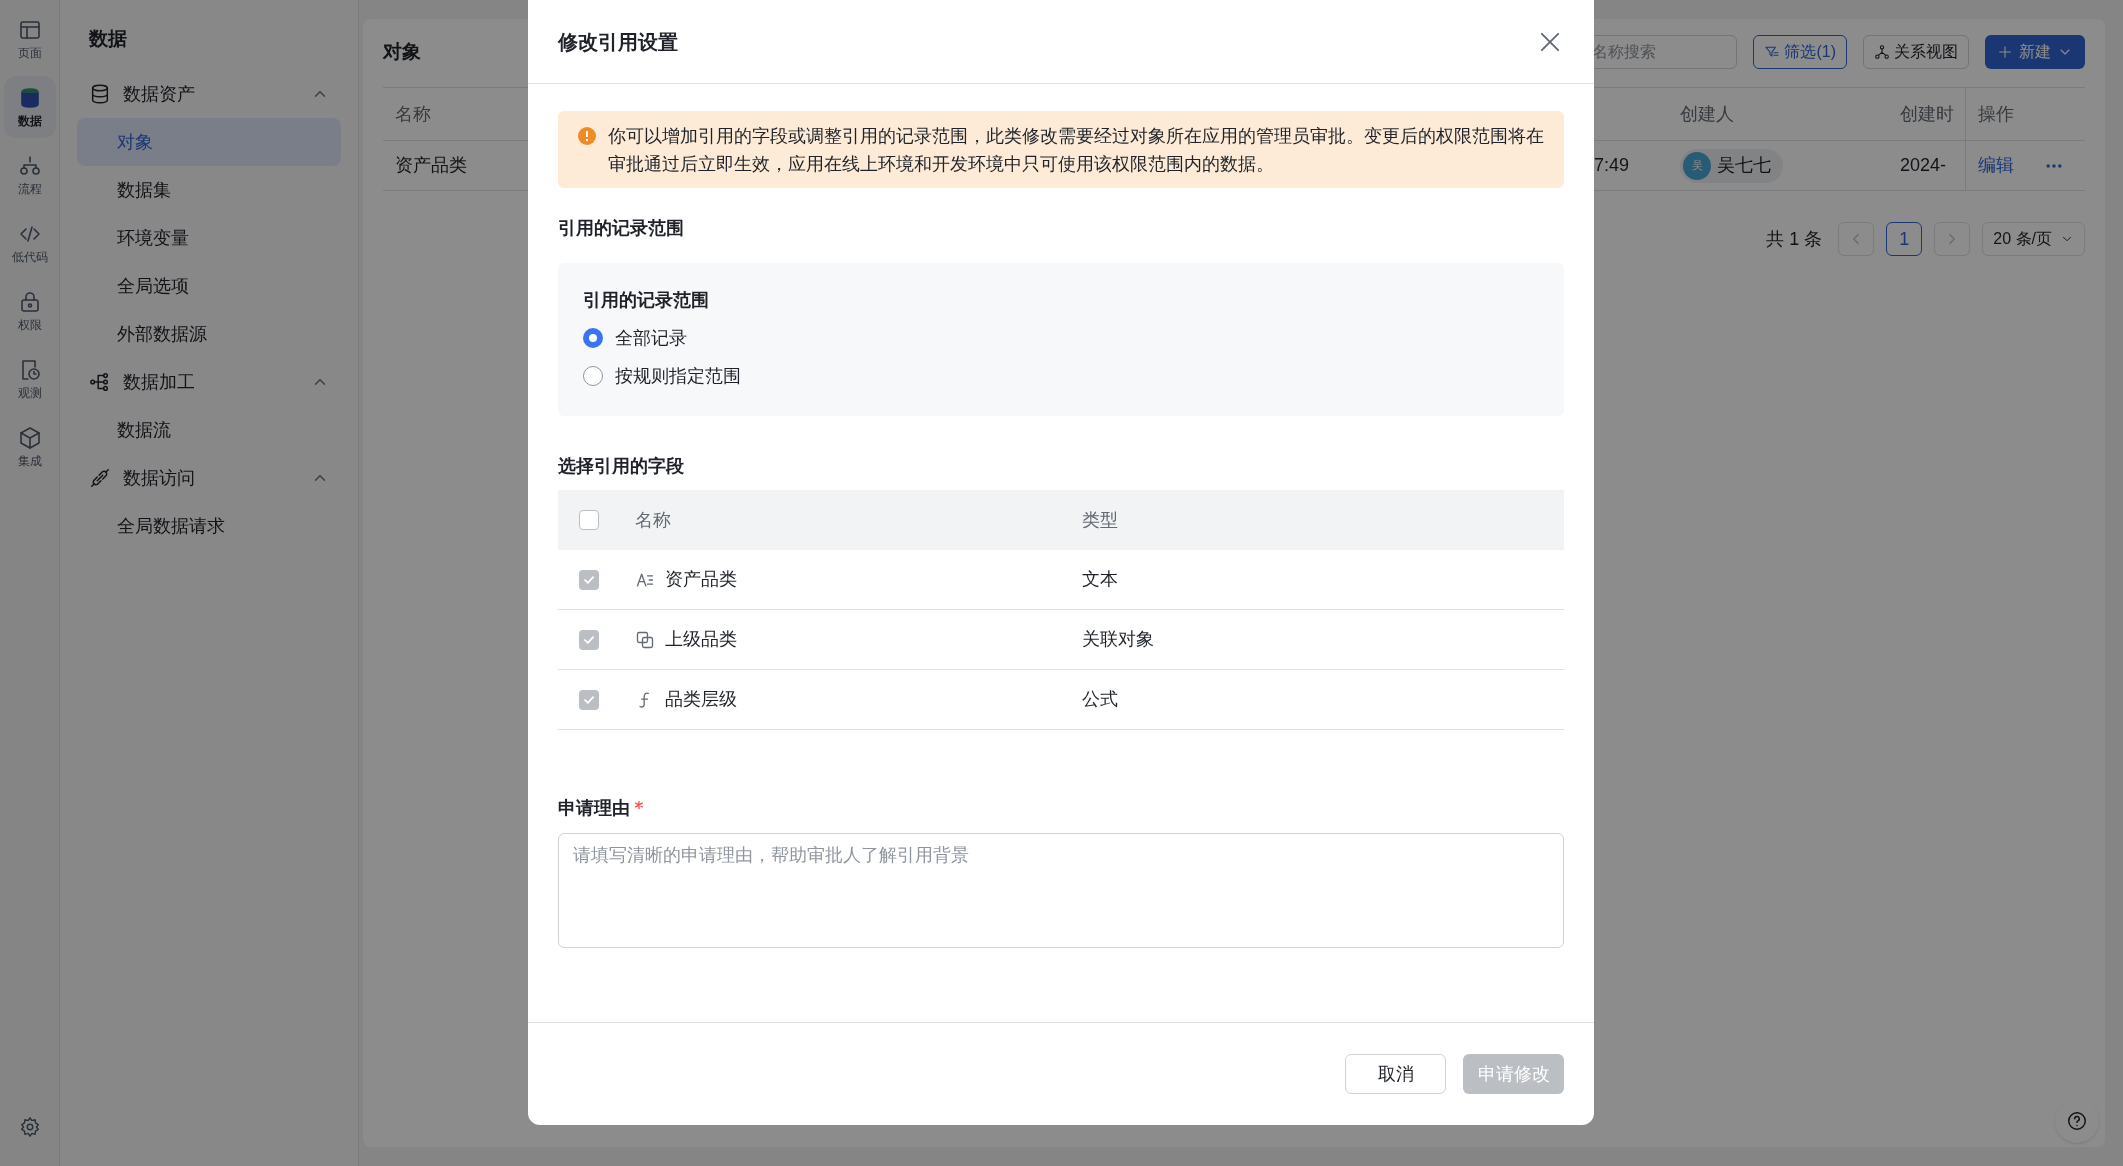 The width and height of the screenshot is (2123, 1166). I want to click on edit-link: 编辑, so click(1996, 165).